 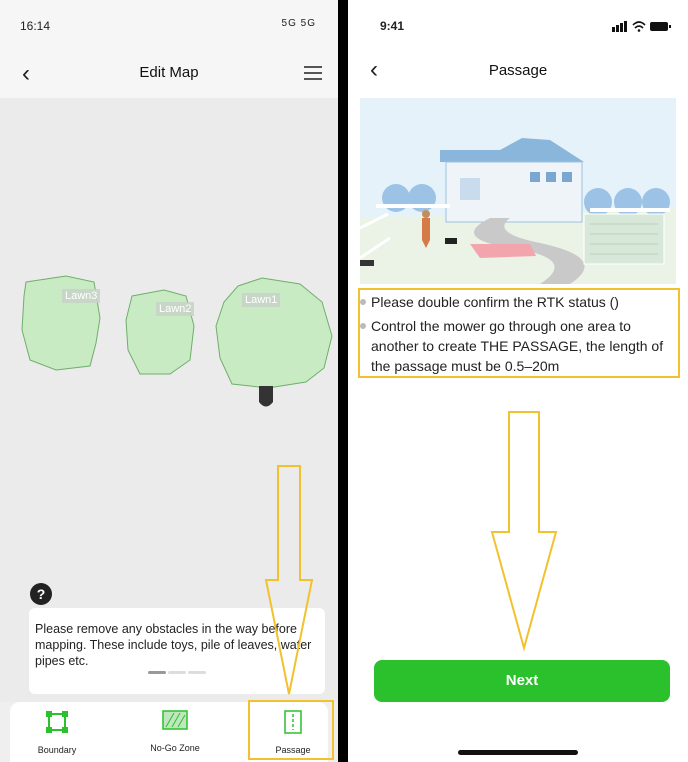 I want to click on instruction-highlight-box, so click(x=519, y=333).